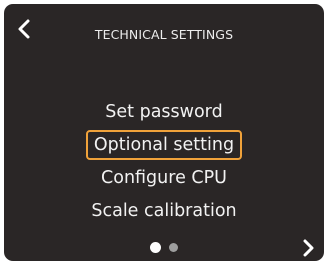  I want to click on menu-item-label: Scale calibration, so click(164, 211).